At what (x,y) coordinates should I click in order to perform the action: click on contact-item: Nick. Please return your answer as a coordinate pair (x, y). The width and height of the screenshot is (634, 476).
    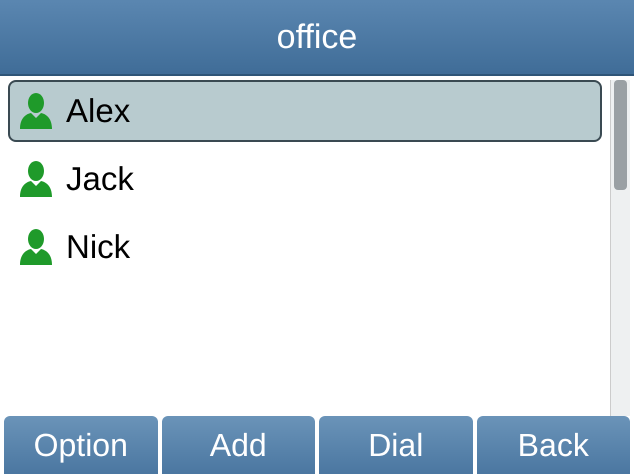
    Looking at the image, I should click on (305, 247).